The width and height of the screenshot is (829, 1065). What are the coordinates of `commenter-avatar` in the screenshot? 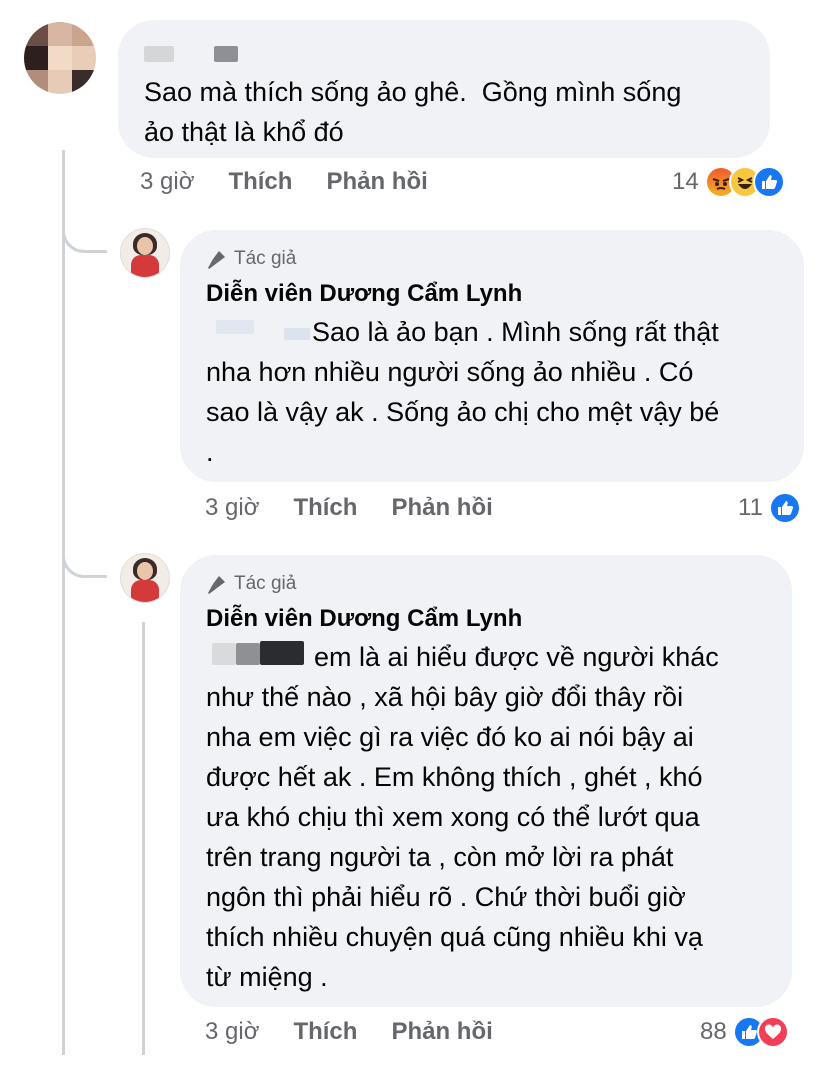 It's located at (60, 58).